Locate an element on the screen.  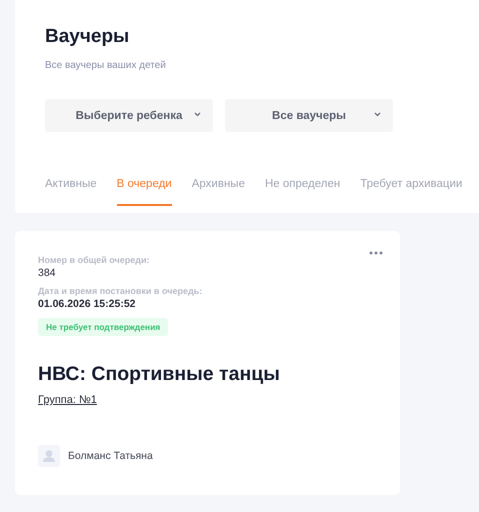
queue-label: Номер в общей очереди: is located at coordinates (94, 260).